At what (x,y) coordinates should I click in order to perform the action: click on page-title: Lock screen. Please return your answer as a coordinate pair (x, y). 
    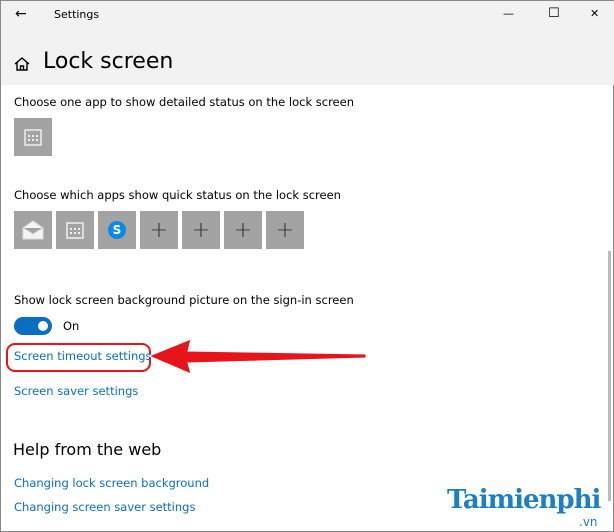
    Looking at the image, I should click on (108, 61).